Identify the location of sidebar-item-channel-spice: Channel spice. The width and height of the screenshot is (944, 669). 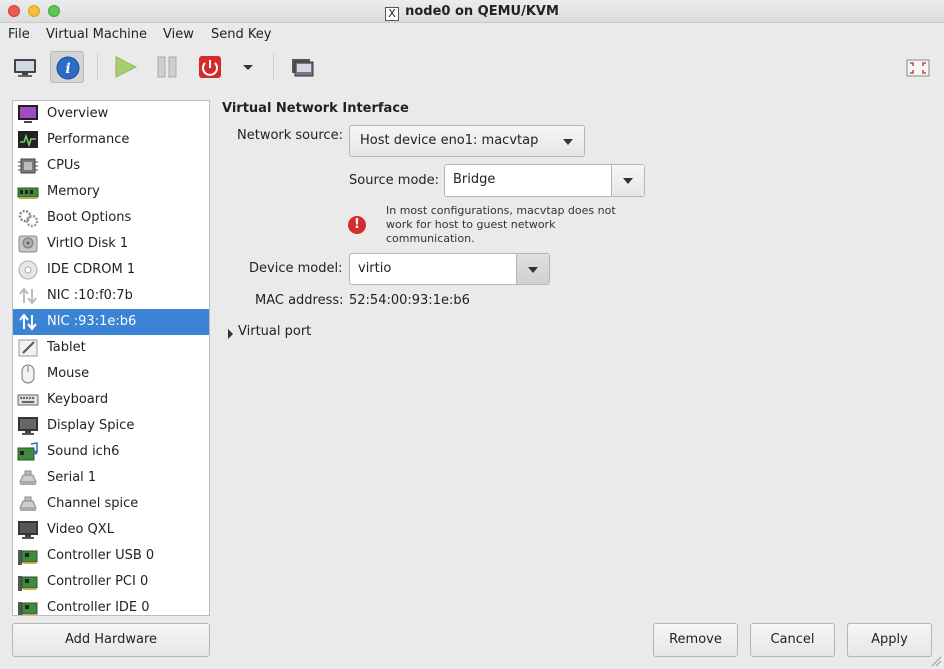
(111, 504).